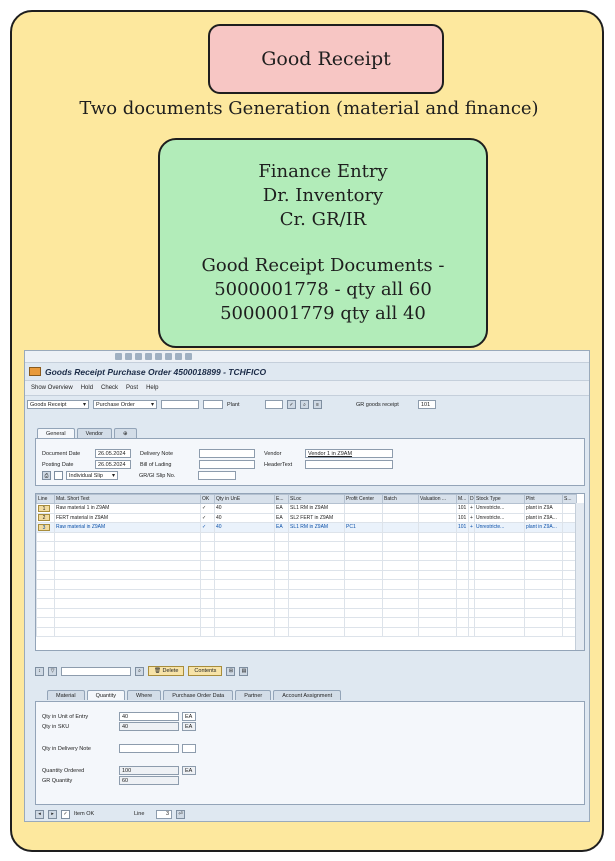 The image size is (615, 861). Describe the element at coordinates (207, 508) in the screenshot. I see `cell-ok: ✓` at that location.